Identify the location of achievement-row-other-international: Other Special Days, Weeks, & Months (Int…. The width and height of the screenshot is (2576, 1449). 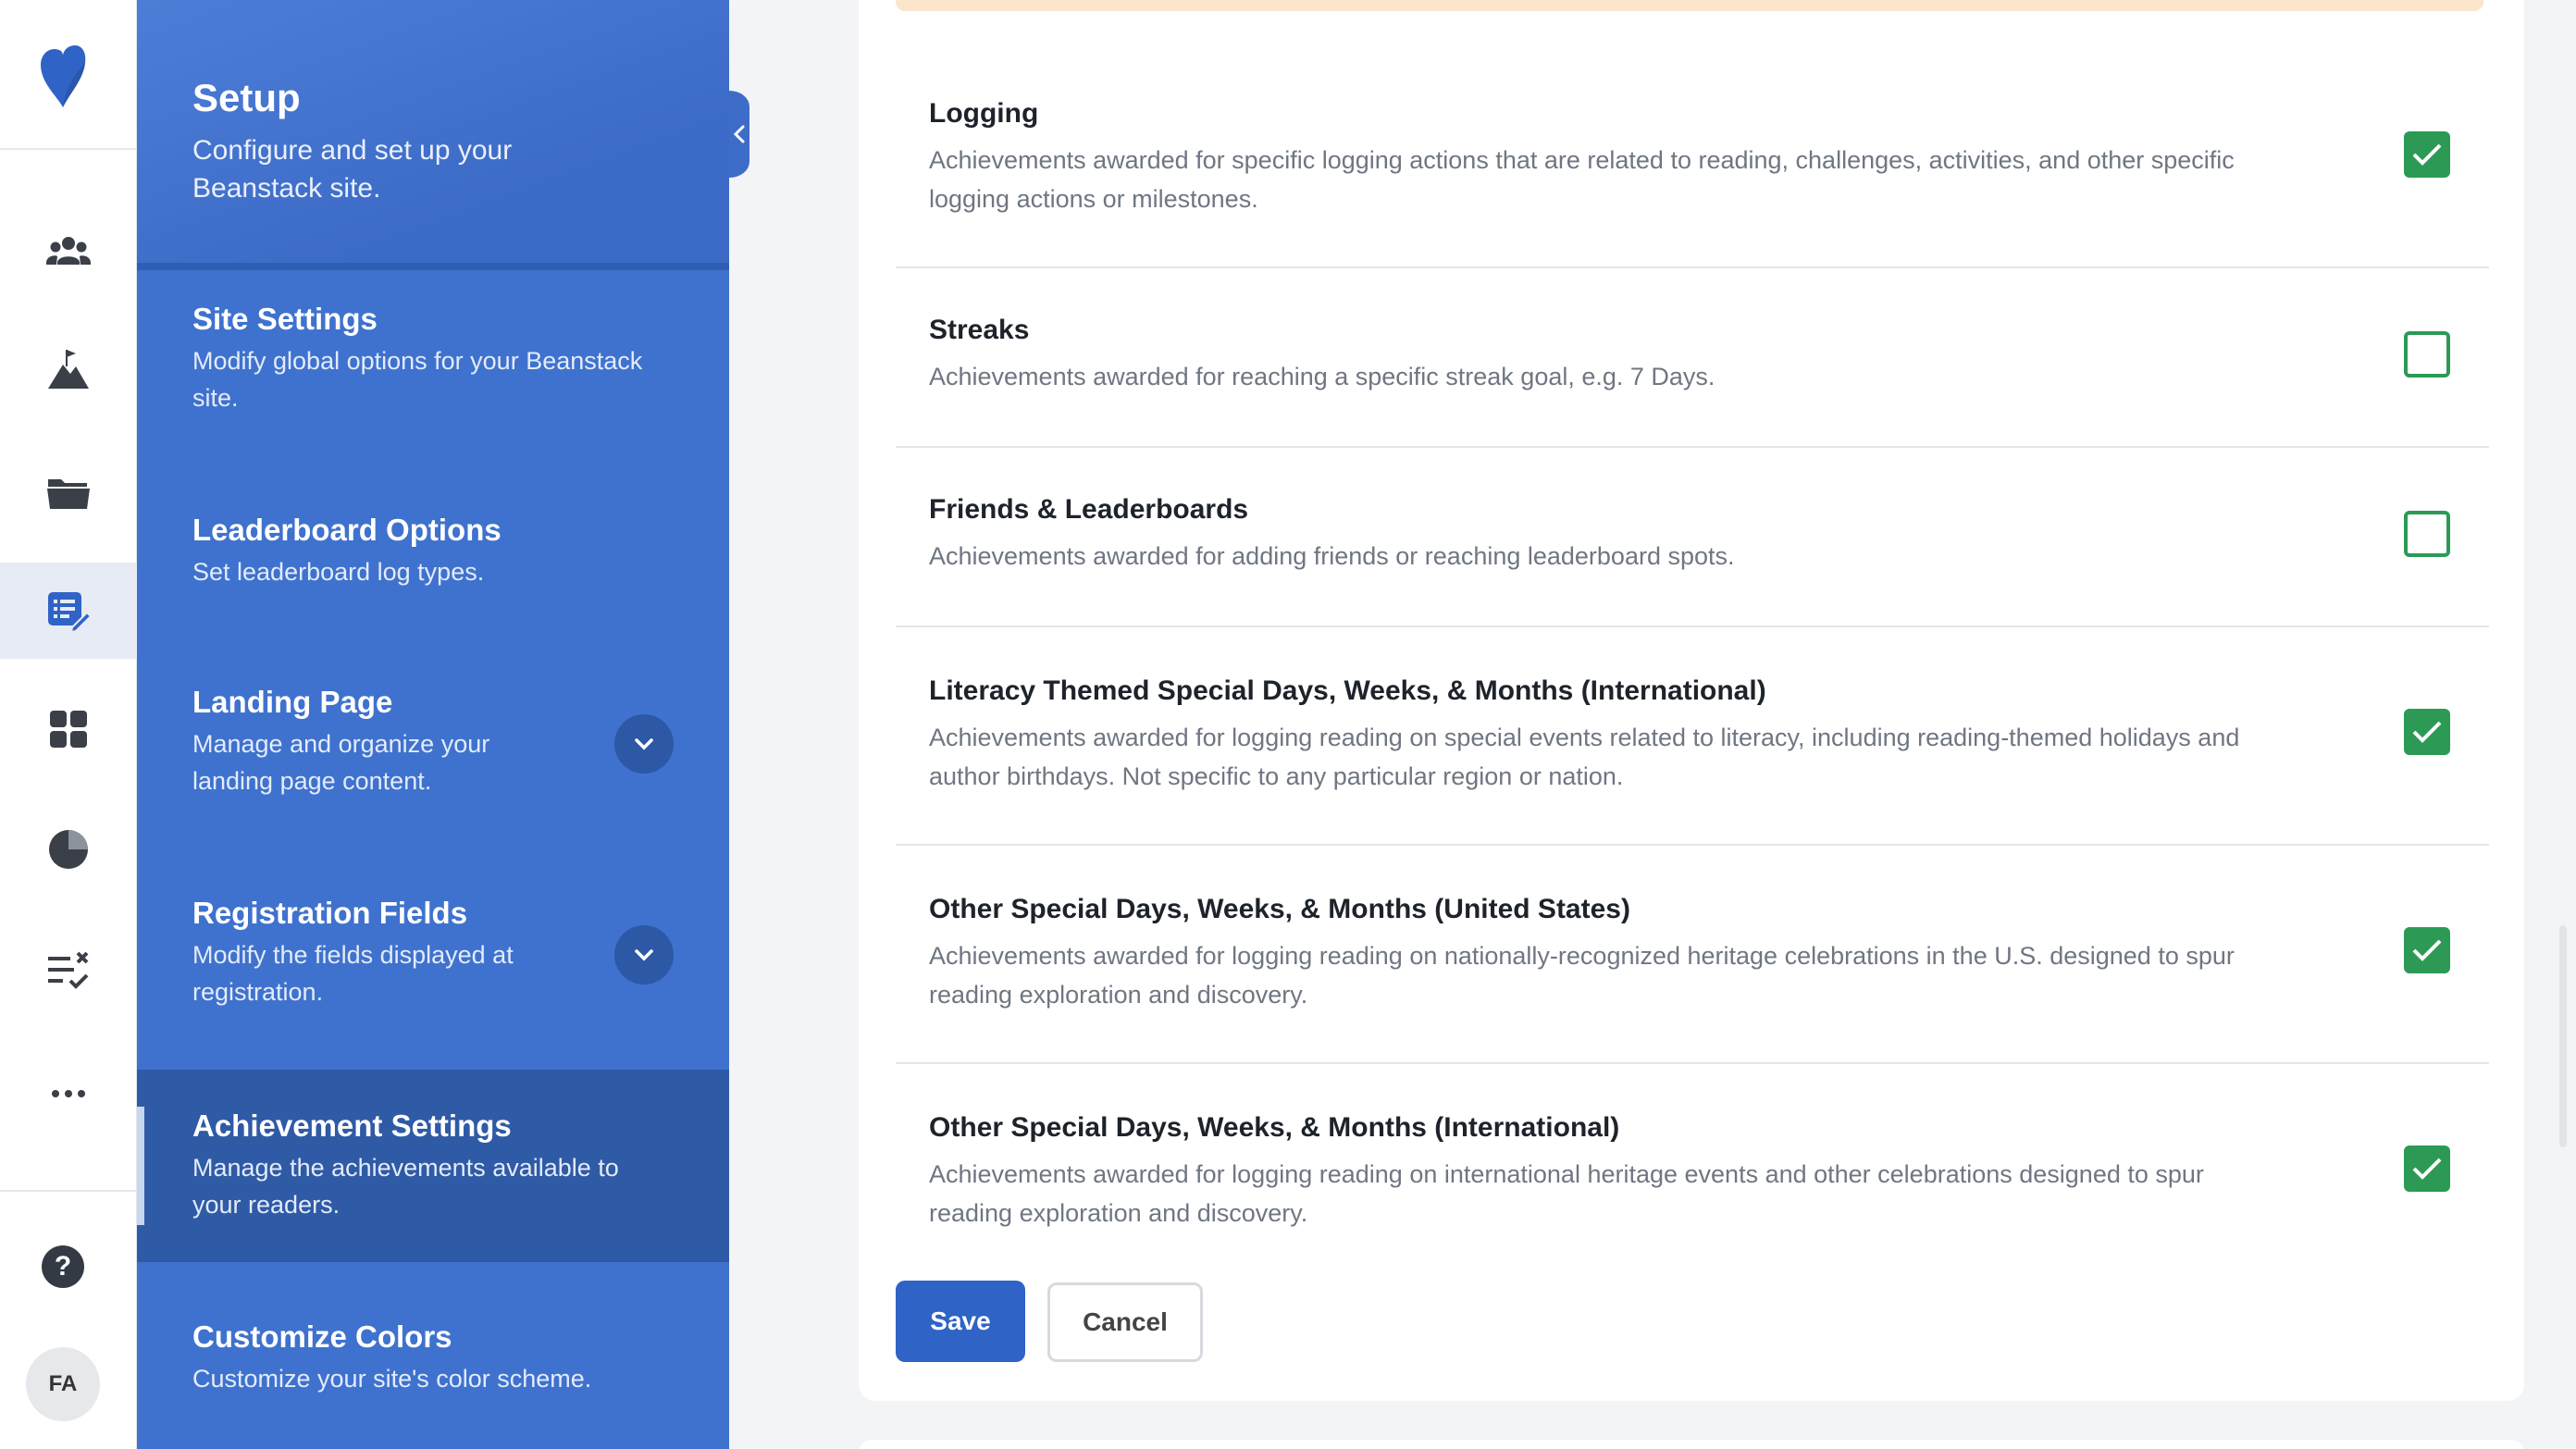
(1693, 1166).